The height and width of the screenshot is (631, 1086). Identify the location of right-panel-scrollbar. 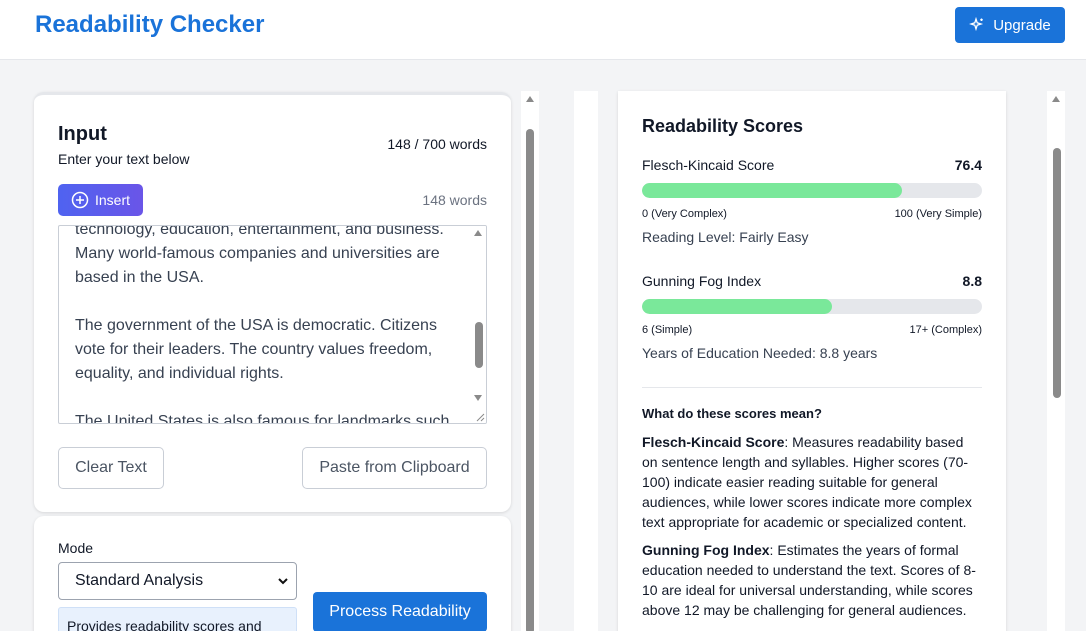
(1056, 361).